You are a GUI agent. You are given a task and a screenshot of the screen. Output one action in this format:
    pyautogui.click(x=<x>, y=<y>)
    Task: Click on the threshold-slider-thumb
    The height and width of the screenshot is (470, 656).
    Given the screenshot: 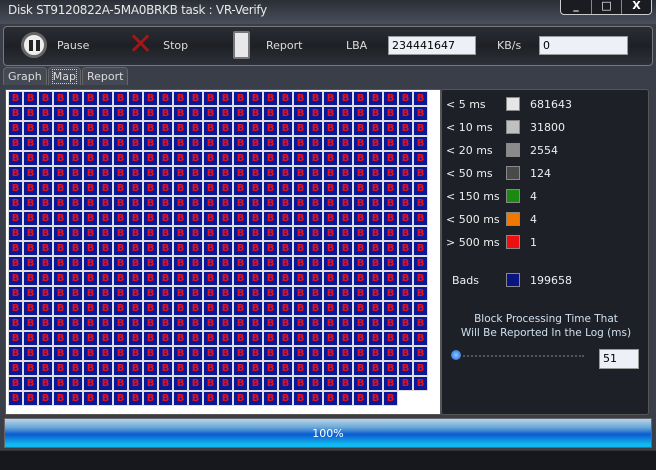 What is the action you would take?
    pyautogui.click(x=456, y=355)
    